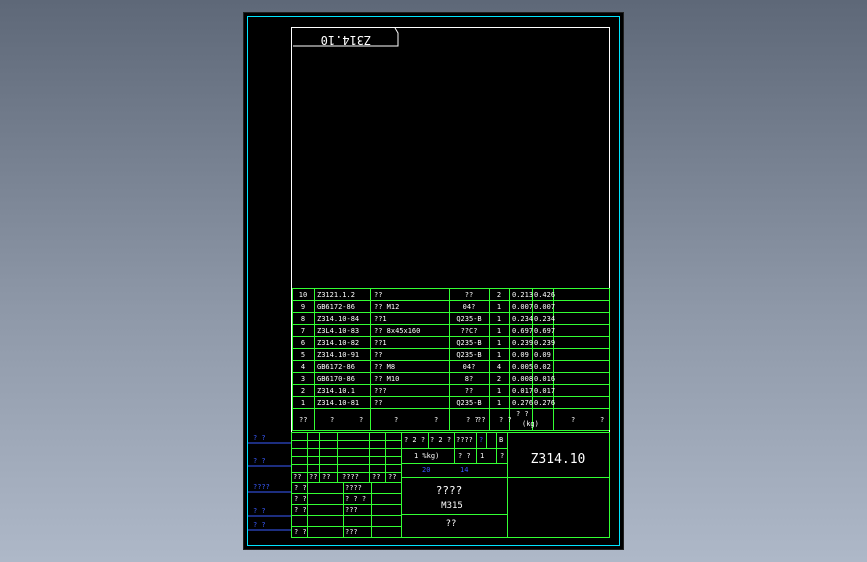  I want to click on bom-total: 0.239, so click(544, 343).